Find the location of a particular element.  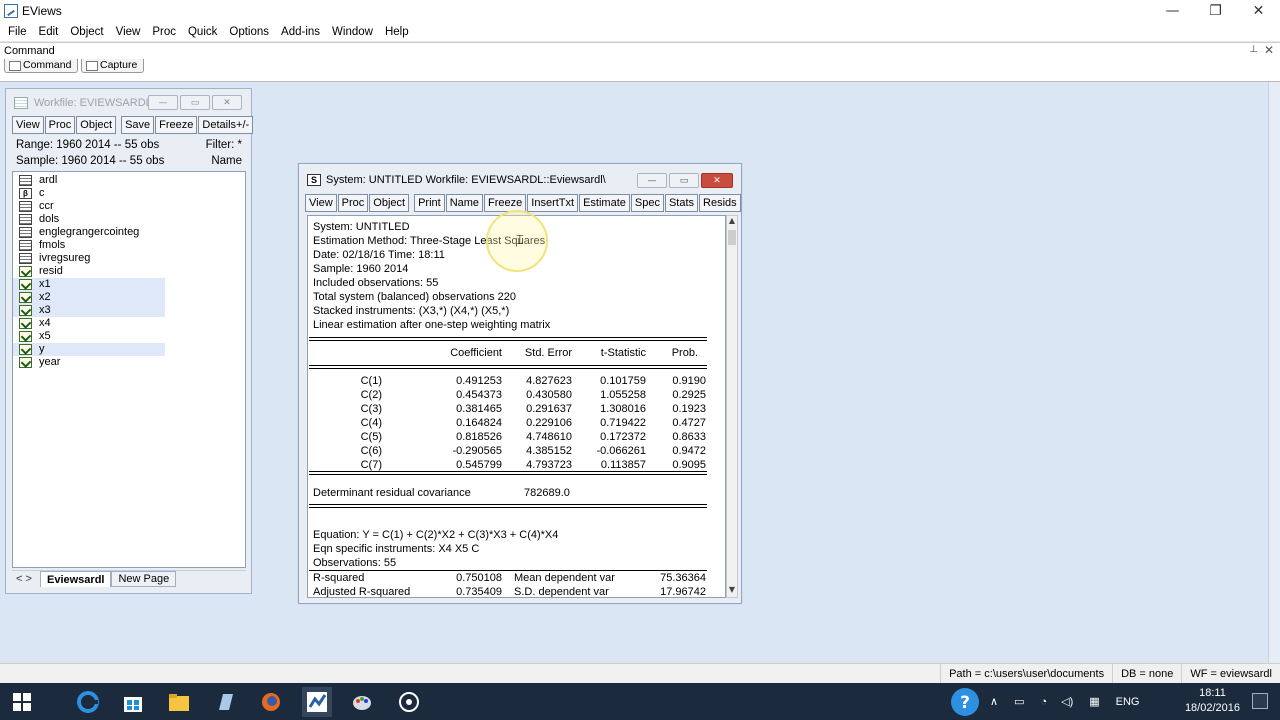

close-command-pane-icon: ✕ is located at coordinates (1269, 50).